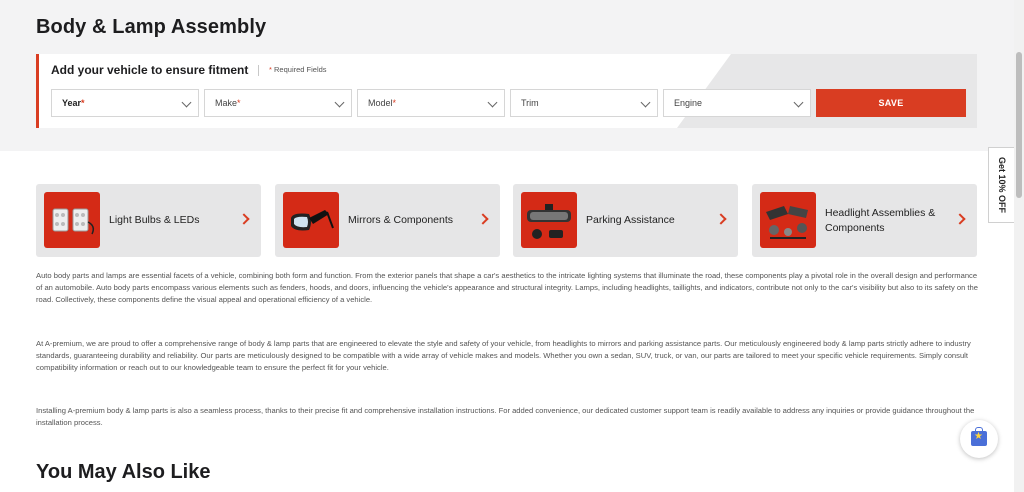  I want to click on make-select-label: Make, so click(226, 103).